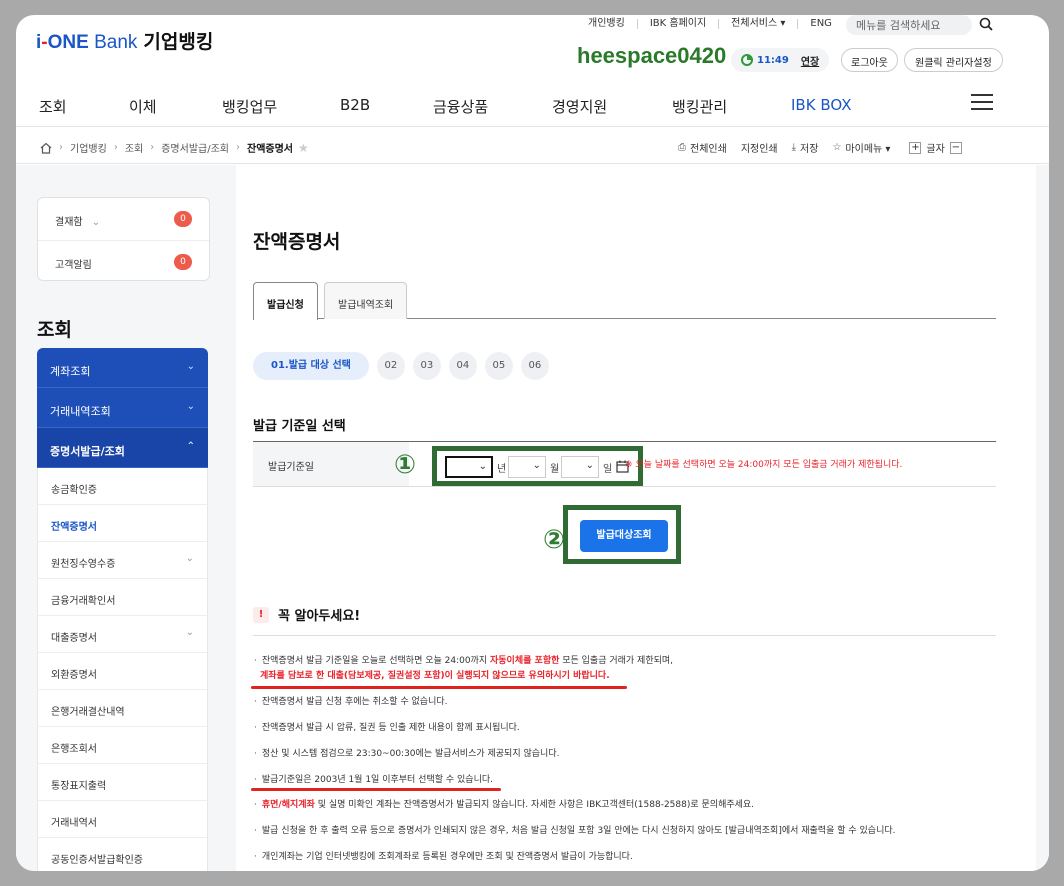  I want to click on star-outline-icon: ☆, so click(837, 147).